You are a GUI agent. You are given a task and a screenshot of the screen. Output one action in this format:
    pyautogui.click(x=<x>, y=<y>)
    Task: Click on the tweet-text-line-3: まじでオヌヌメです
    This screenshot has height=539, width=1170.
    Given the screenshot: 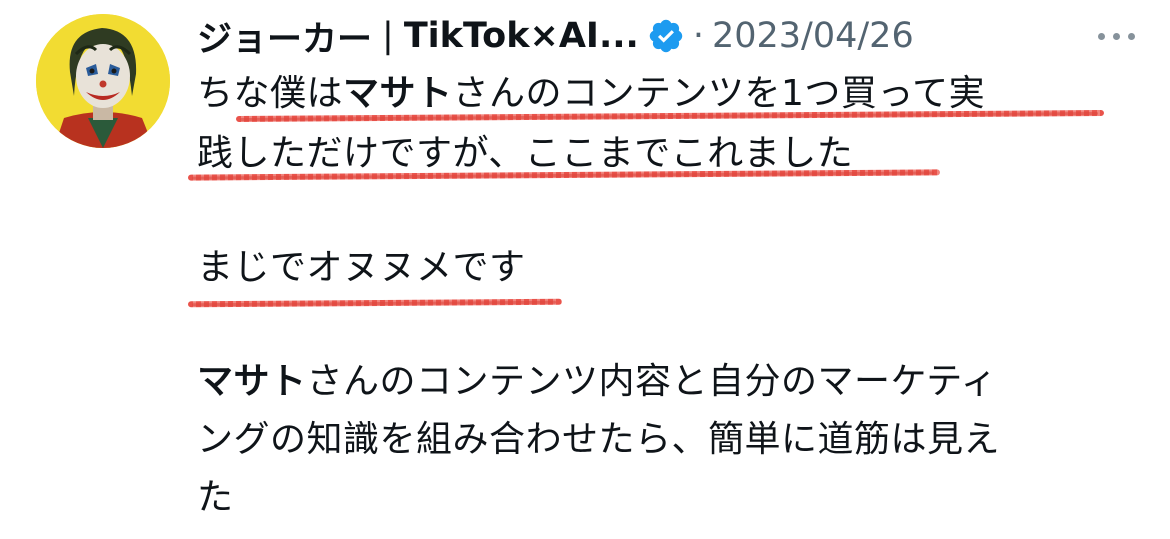 What is the action you would take?
    pyautogui.click(x=361, y=267)
    